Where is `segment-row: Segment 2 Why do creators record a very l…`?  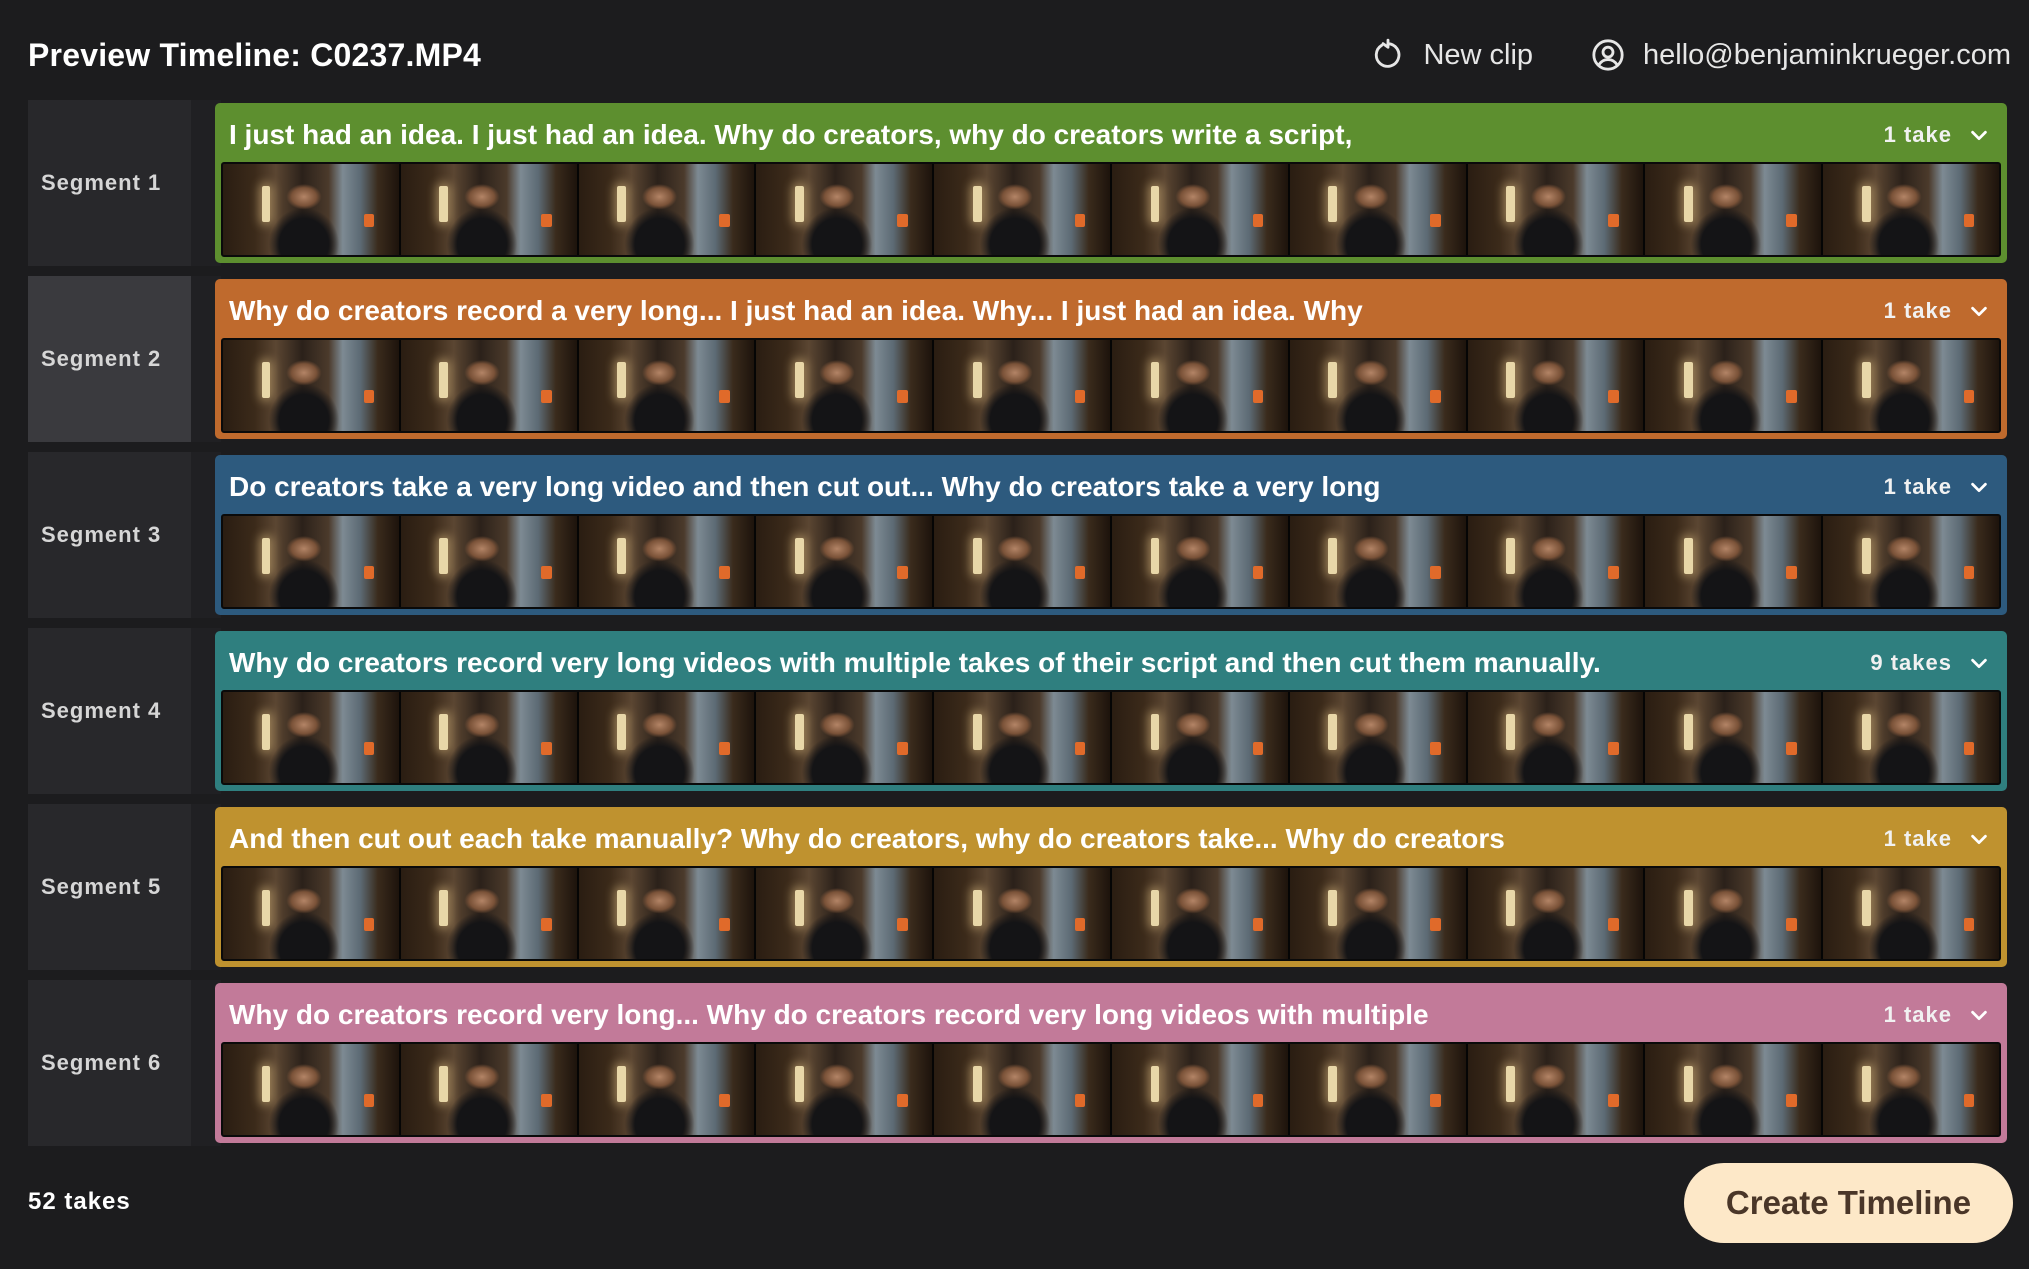 segment-row: Segment 2 Why do creators record a very l… is located at coordinates (1017, 359).